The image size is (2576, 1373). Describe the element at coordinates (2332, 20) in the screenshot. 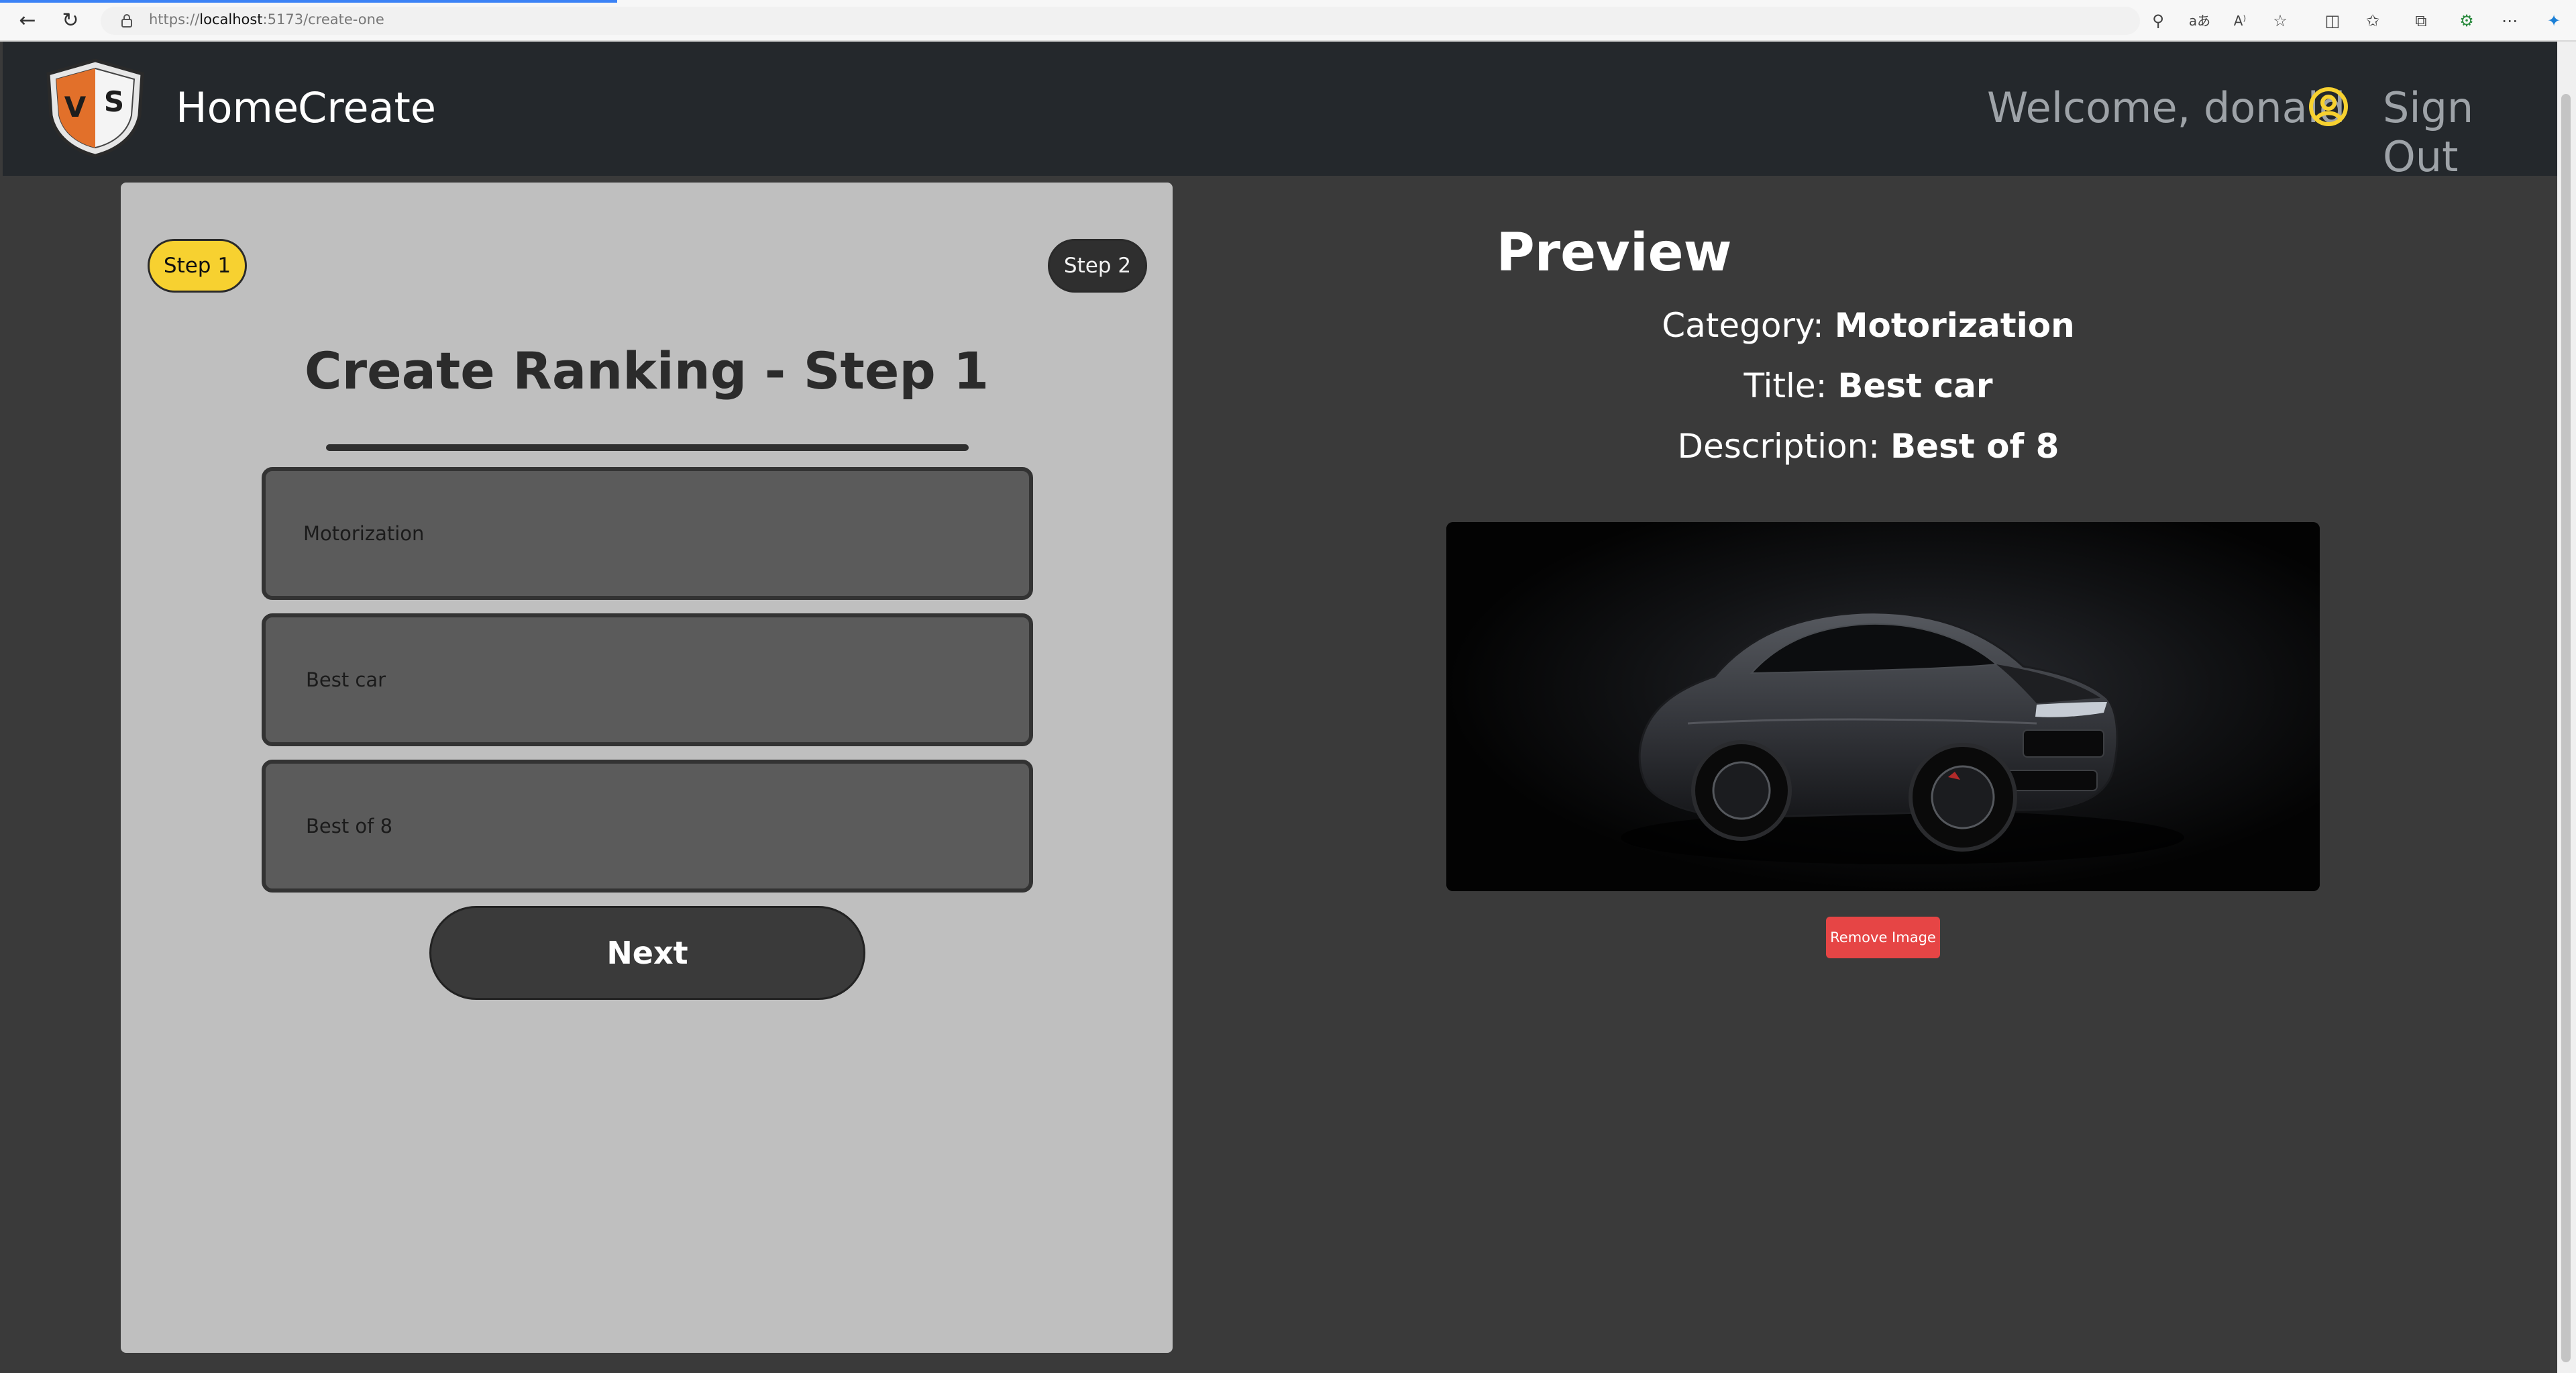

I see `split-screen-icon: ◫` at that location.